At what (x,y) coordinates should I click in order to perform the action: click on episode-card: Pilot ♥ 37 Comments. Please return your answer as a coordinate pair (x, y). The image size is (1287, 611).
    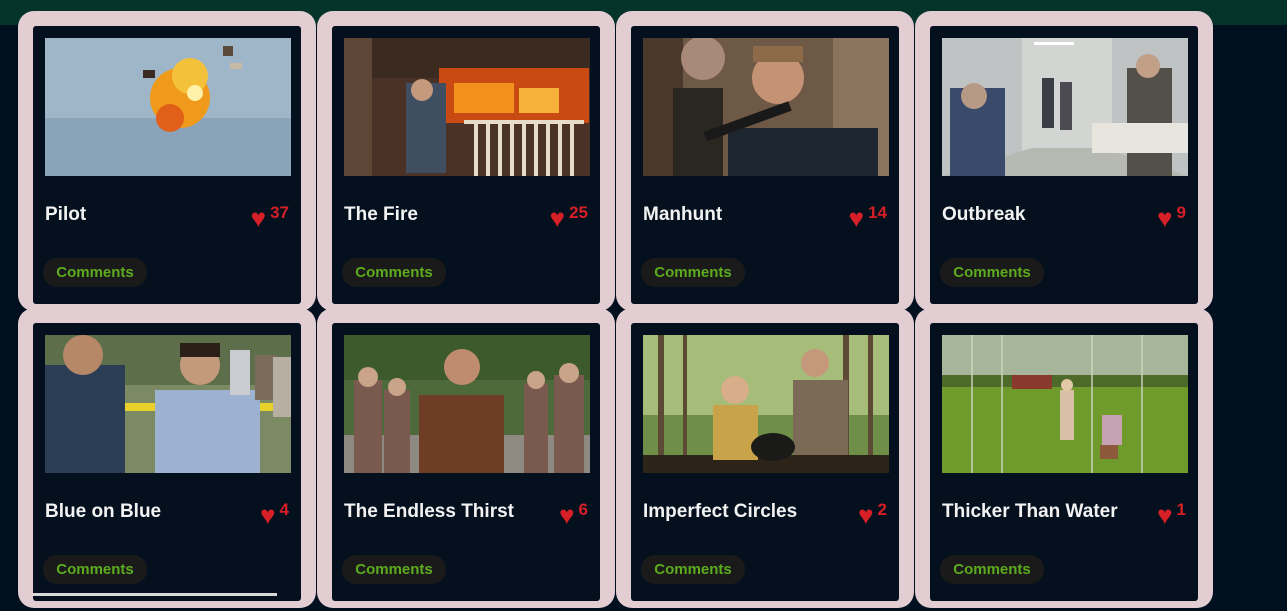
    Looking at the image, I should click on (167, 165).